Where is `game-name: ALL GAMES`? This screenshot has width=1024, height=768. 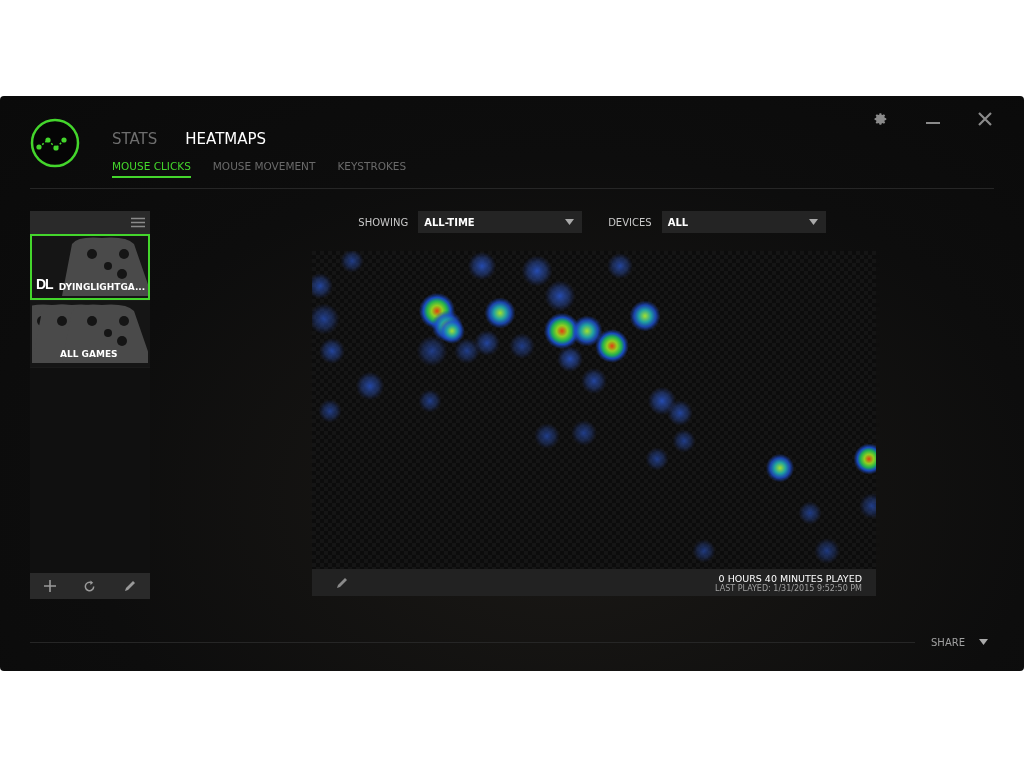 game-name: ALL GAMES is located at coordinates (89, 354).